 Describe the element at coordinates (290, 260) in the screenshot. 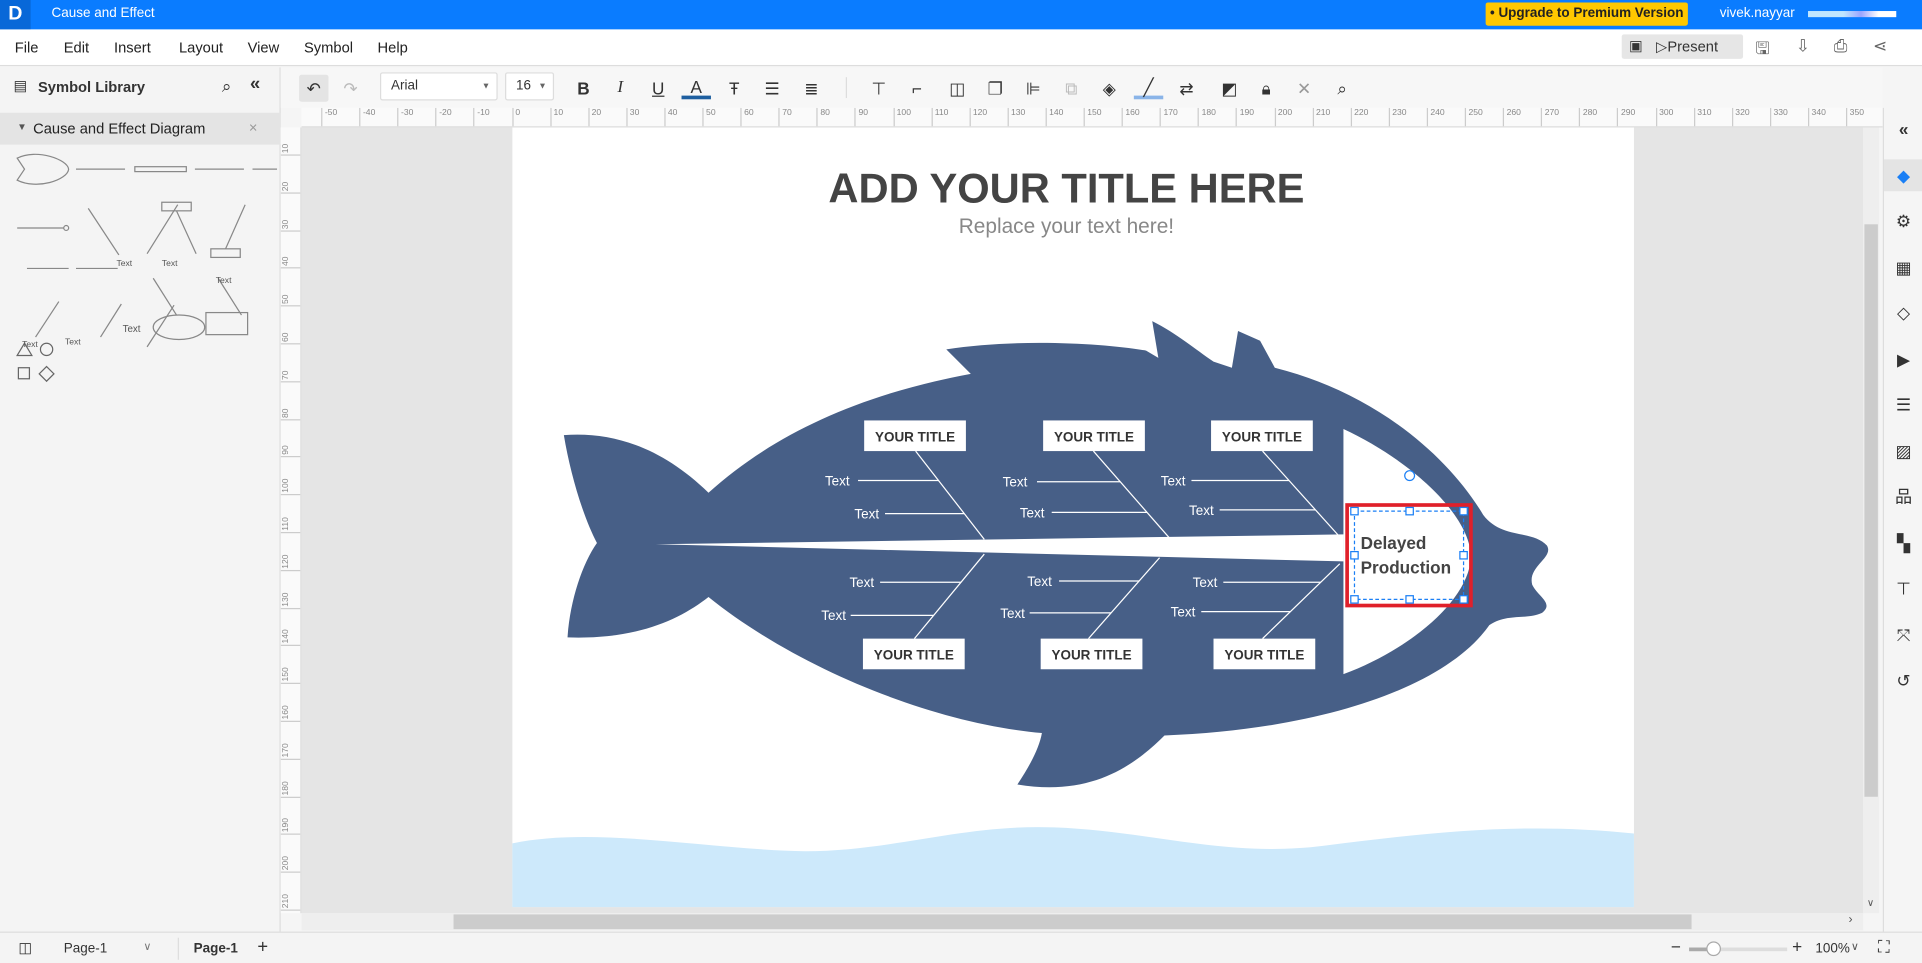

I see `ruler-tick-label: 40` at that location.